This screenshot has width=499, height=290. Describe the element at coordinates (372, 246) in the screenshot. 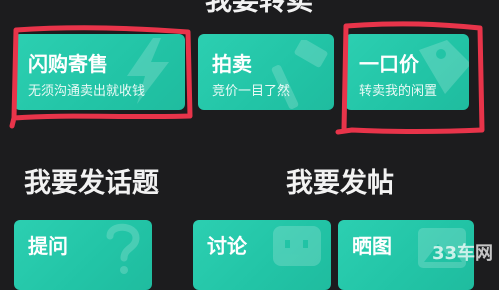

I see `show-photos-label: 晒图` at that location.